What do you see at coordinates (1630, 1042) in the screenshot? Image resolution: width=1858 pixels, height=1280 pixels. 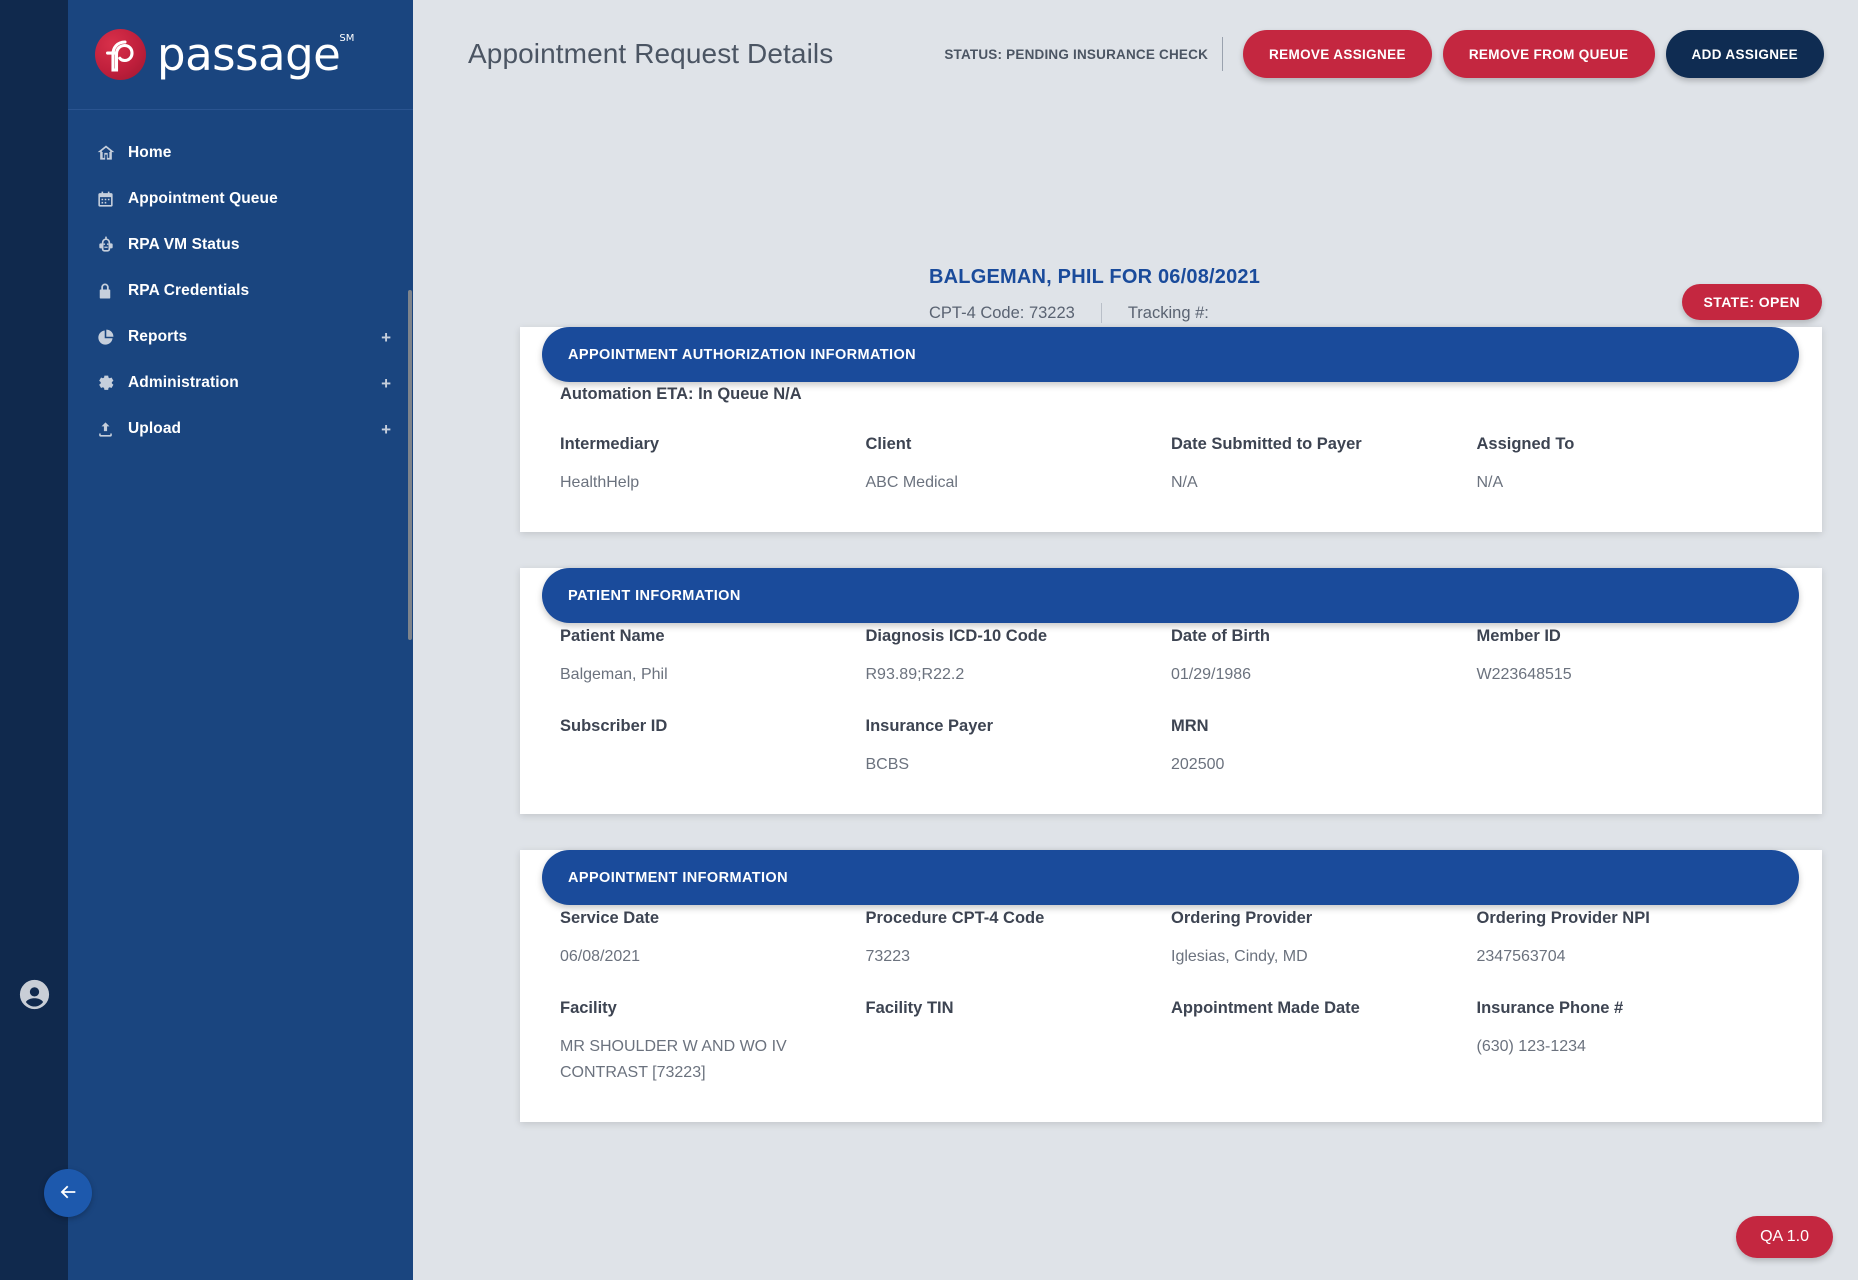 I see `field-insurance-phone: Insurance Phone # (630) 123-1234` at bounding box center [1630, 1042].